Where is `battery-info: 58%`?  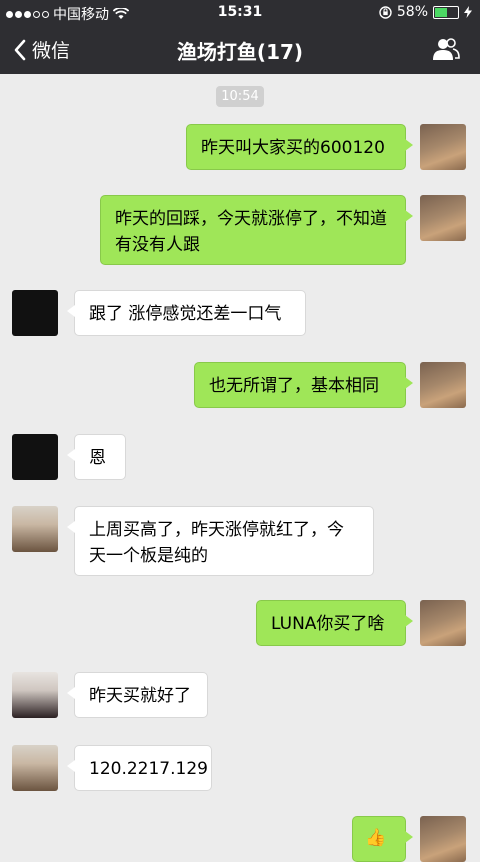 battery-info: 58% is located at coordinates (425, 12).